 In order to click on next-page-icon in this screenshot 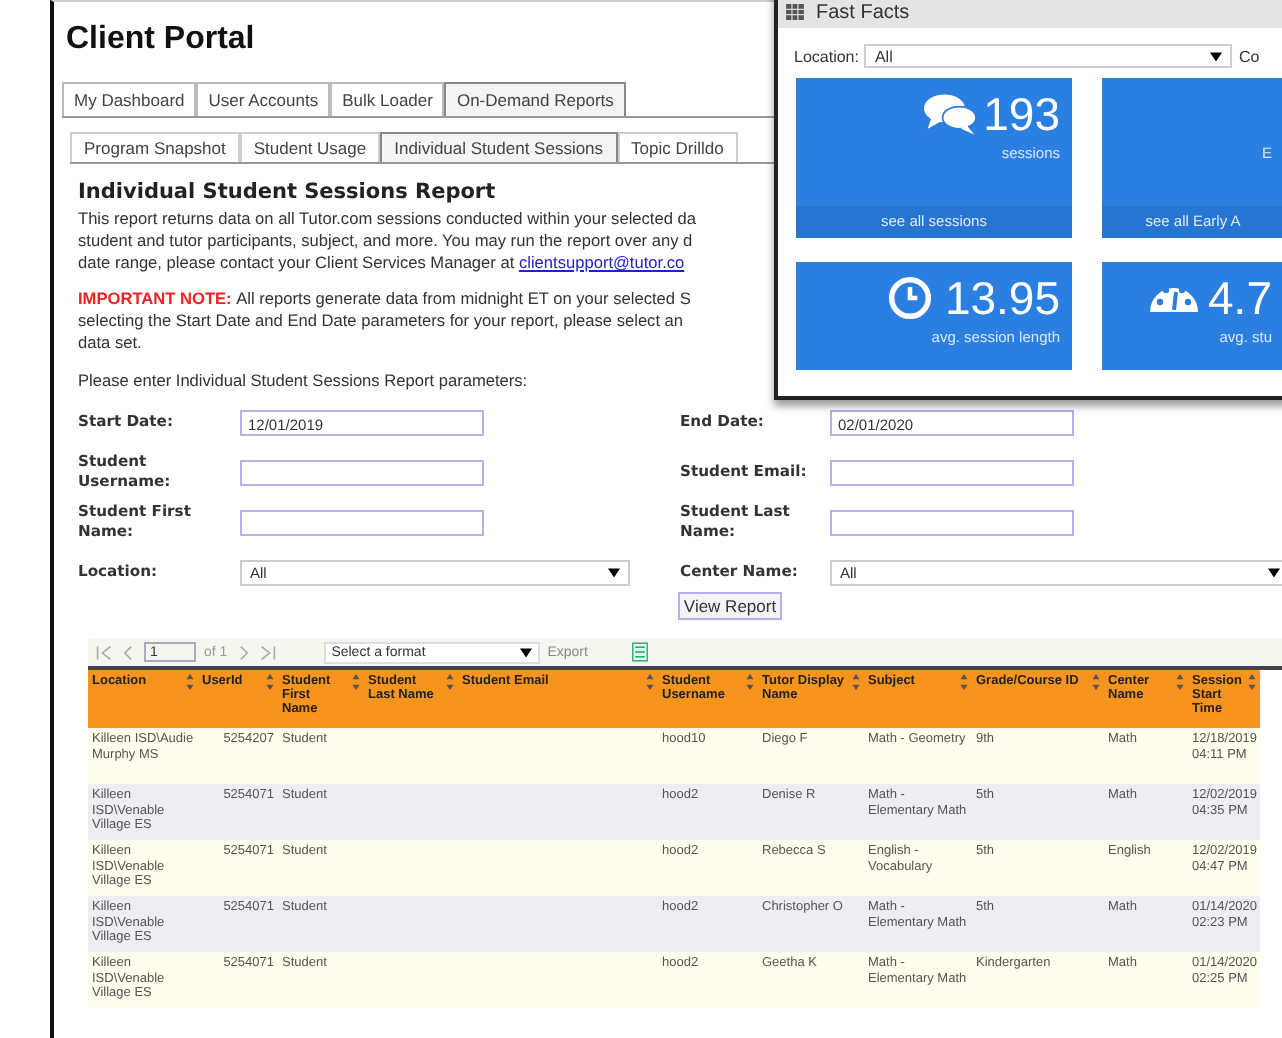, I will do `click(243, 652)`.